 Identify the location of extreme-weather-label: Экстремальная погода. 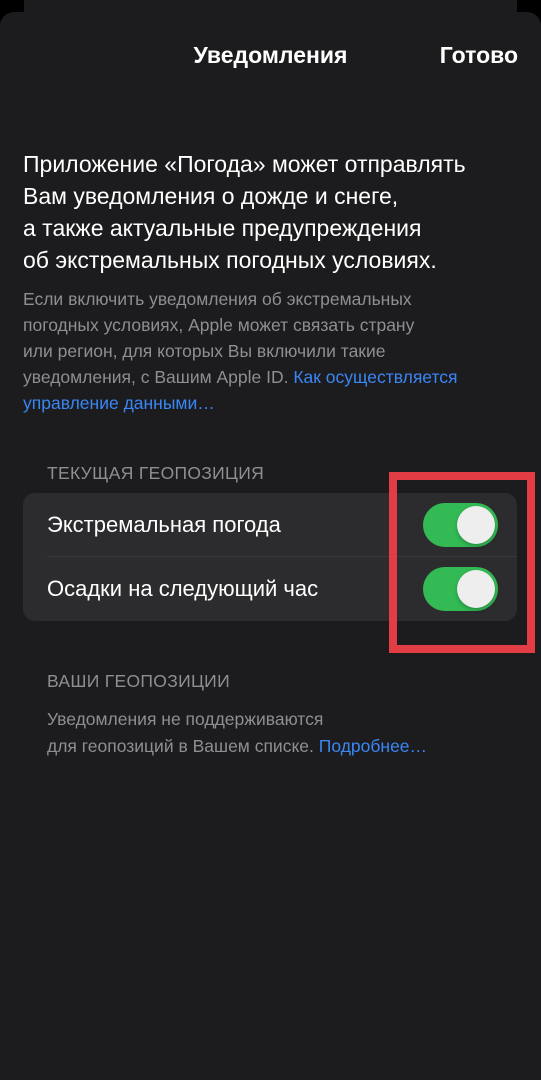
(164, 524).